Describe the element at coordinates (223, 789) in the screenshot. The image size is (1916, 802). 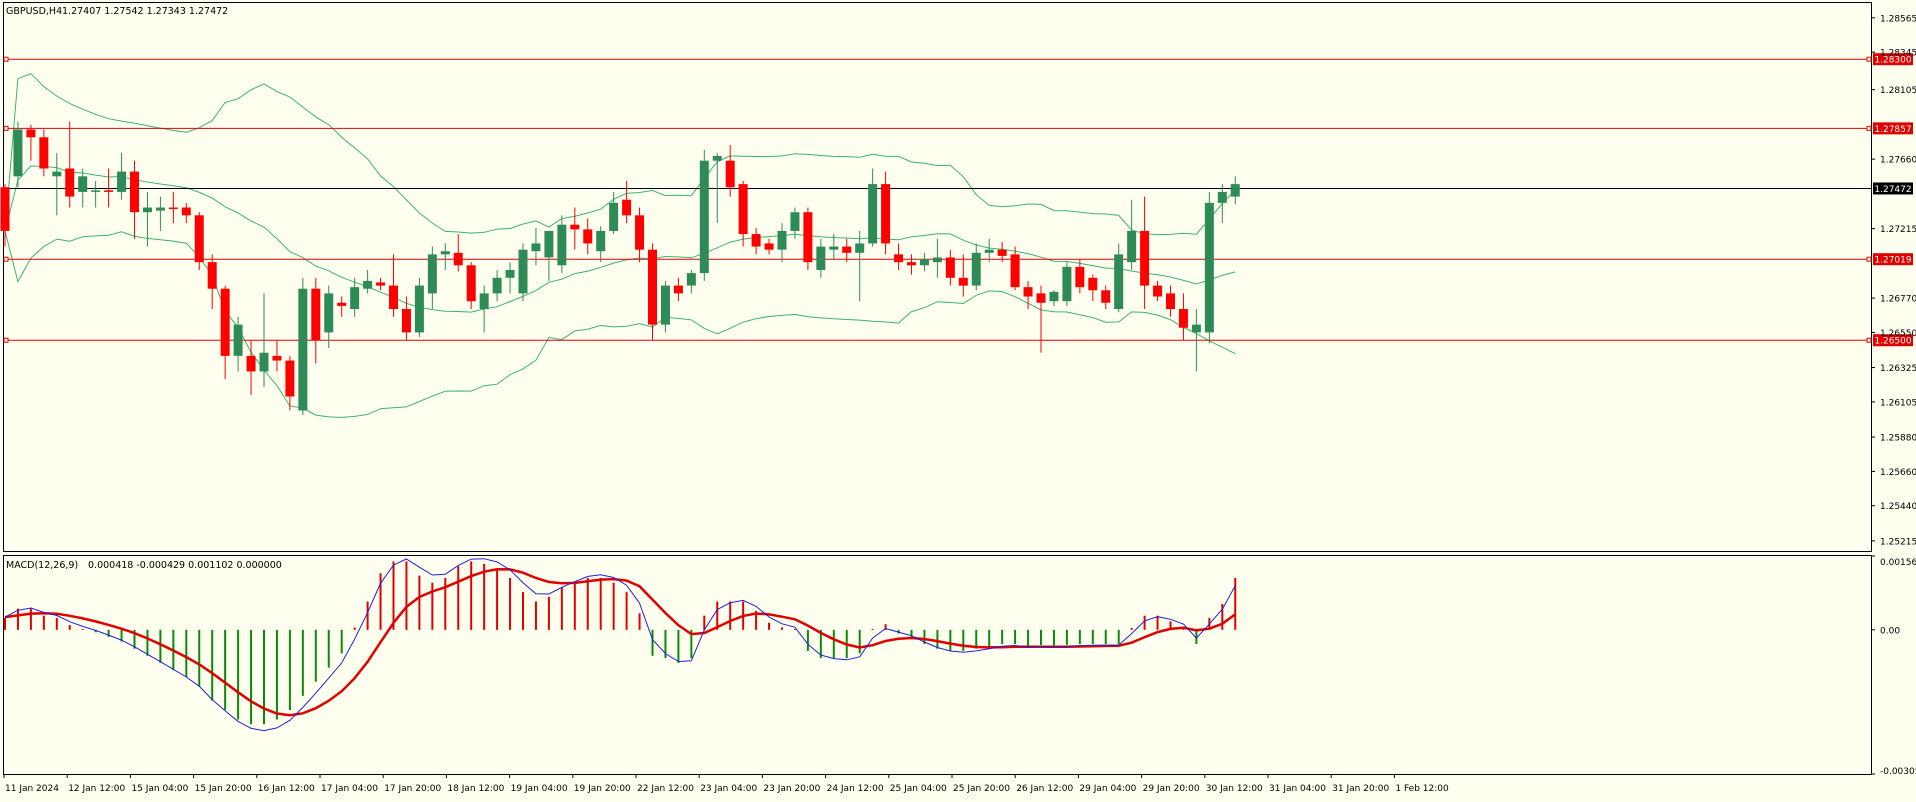
I see `time-tick-label: 15 Jan 20:00` at that location.